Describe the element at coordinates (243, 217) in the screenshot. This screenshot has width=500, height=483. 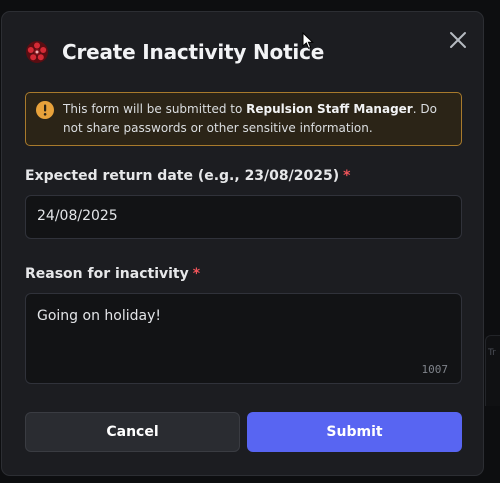
I see `return-date-input: 24/08/2025` at that location.